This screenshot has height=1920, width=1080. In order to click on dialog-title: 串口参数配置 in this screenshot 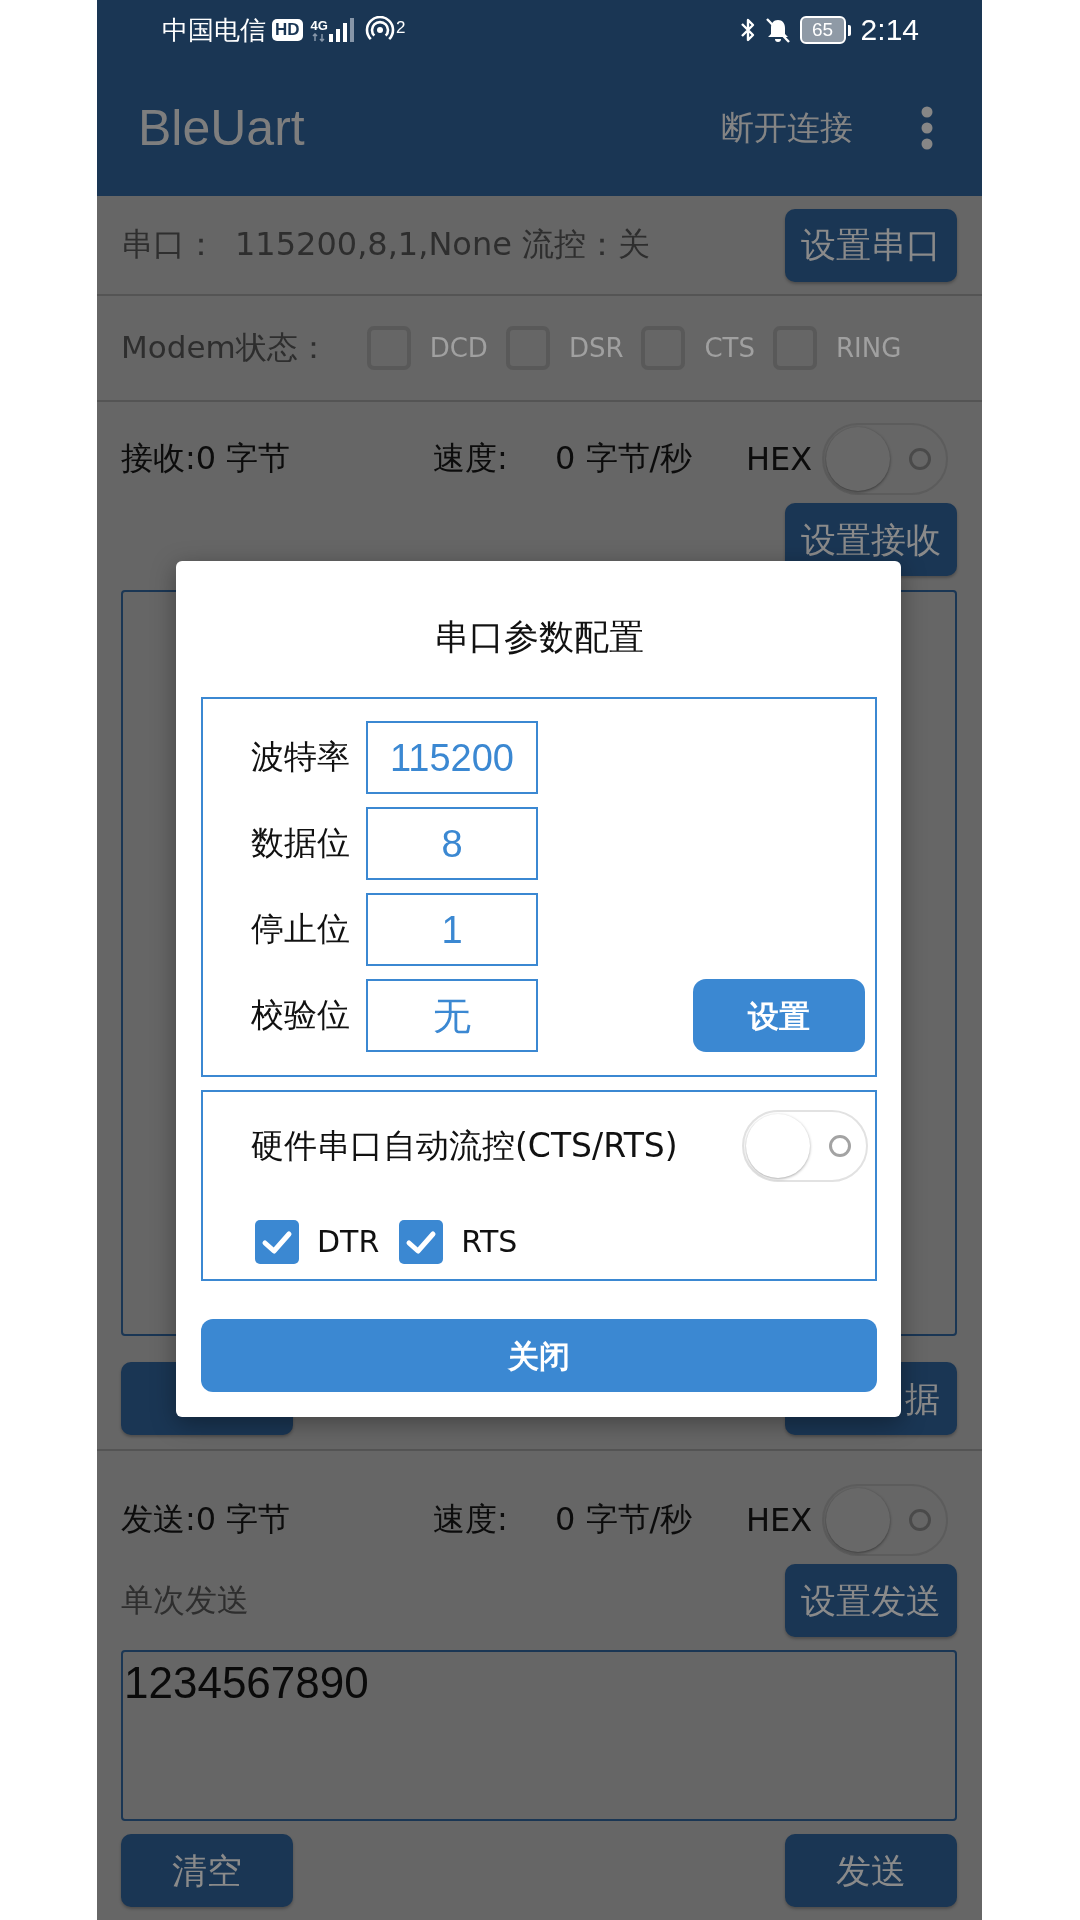, I will do `click(539, 637)`.